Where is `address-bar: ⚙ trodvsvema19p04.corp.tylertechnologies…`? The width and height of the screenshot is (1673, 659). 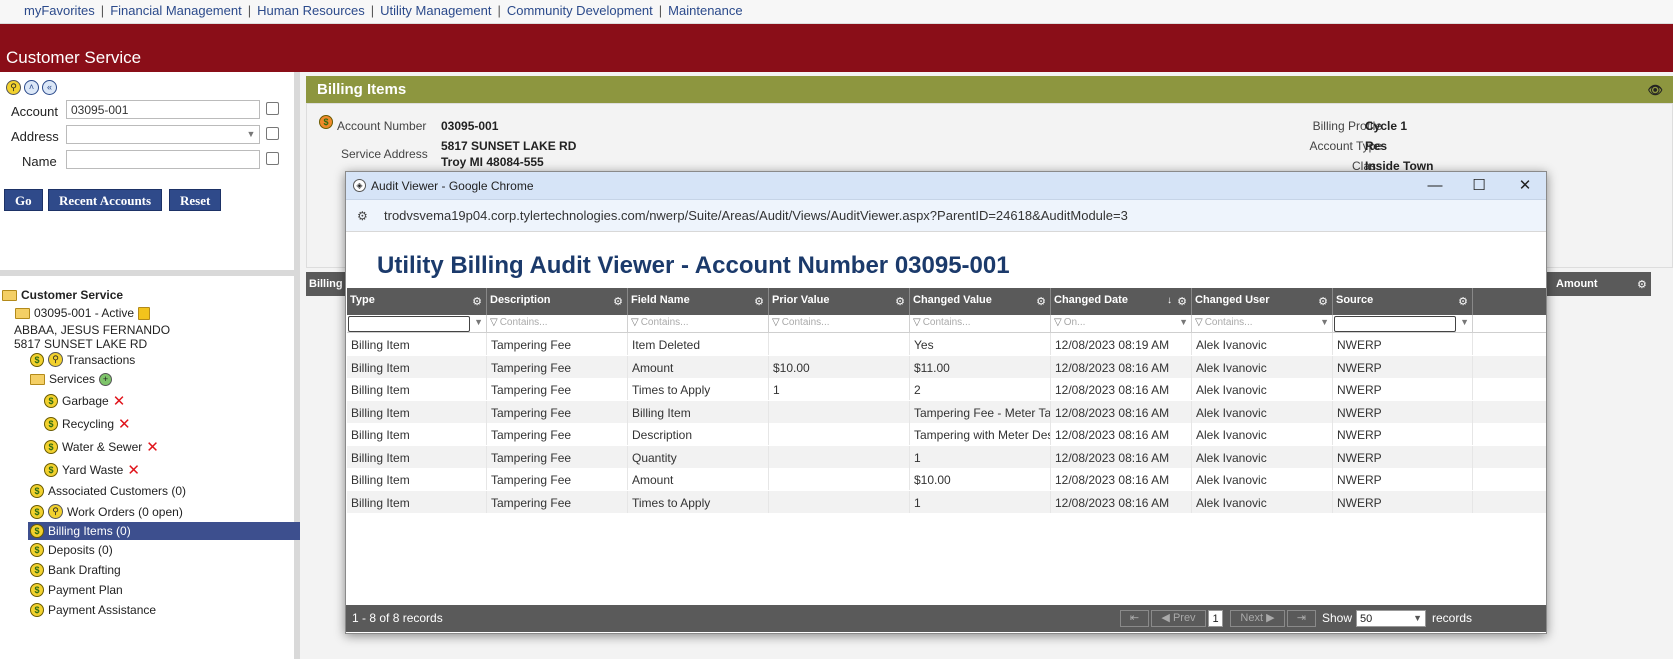
address-bar: ⚙ trodvsvema19p04.corp.tylertechnologies… is located at coordinates (946, 216).